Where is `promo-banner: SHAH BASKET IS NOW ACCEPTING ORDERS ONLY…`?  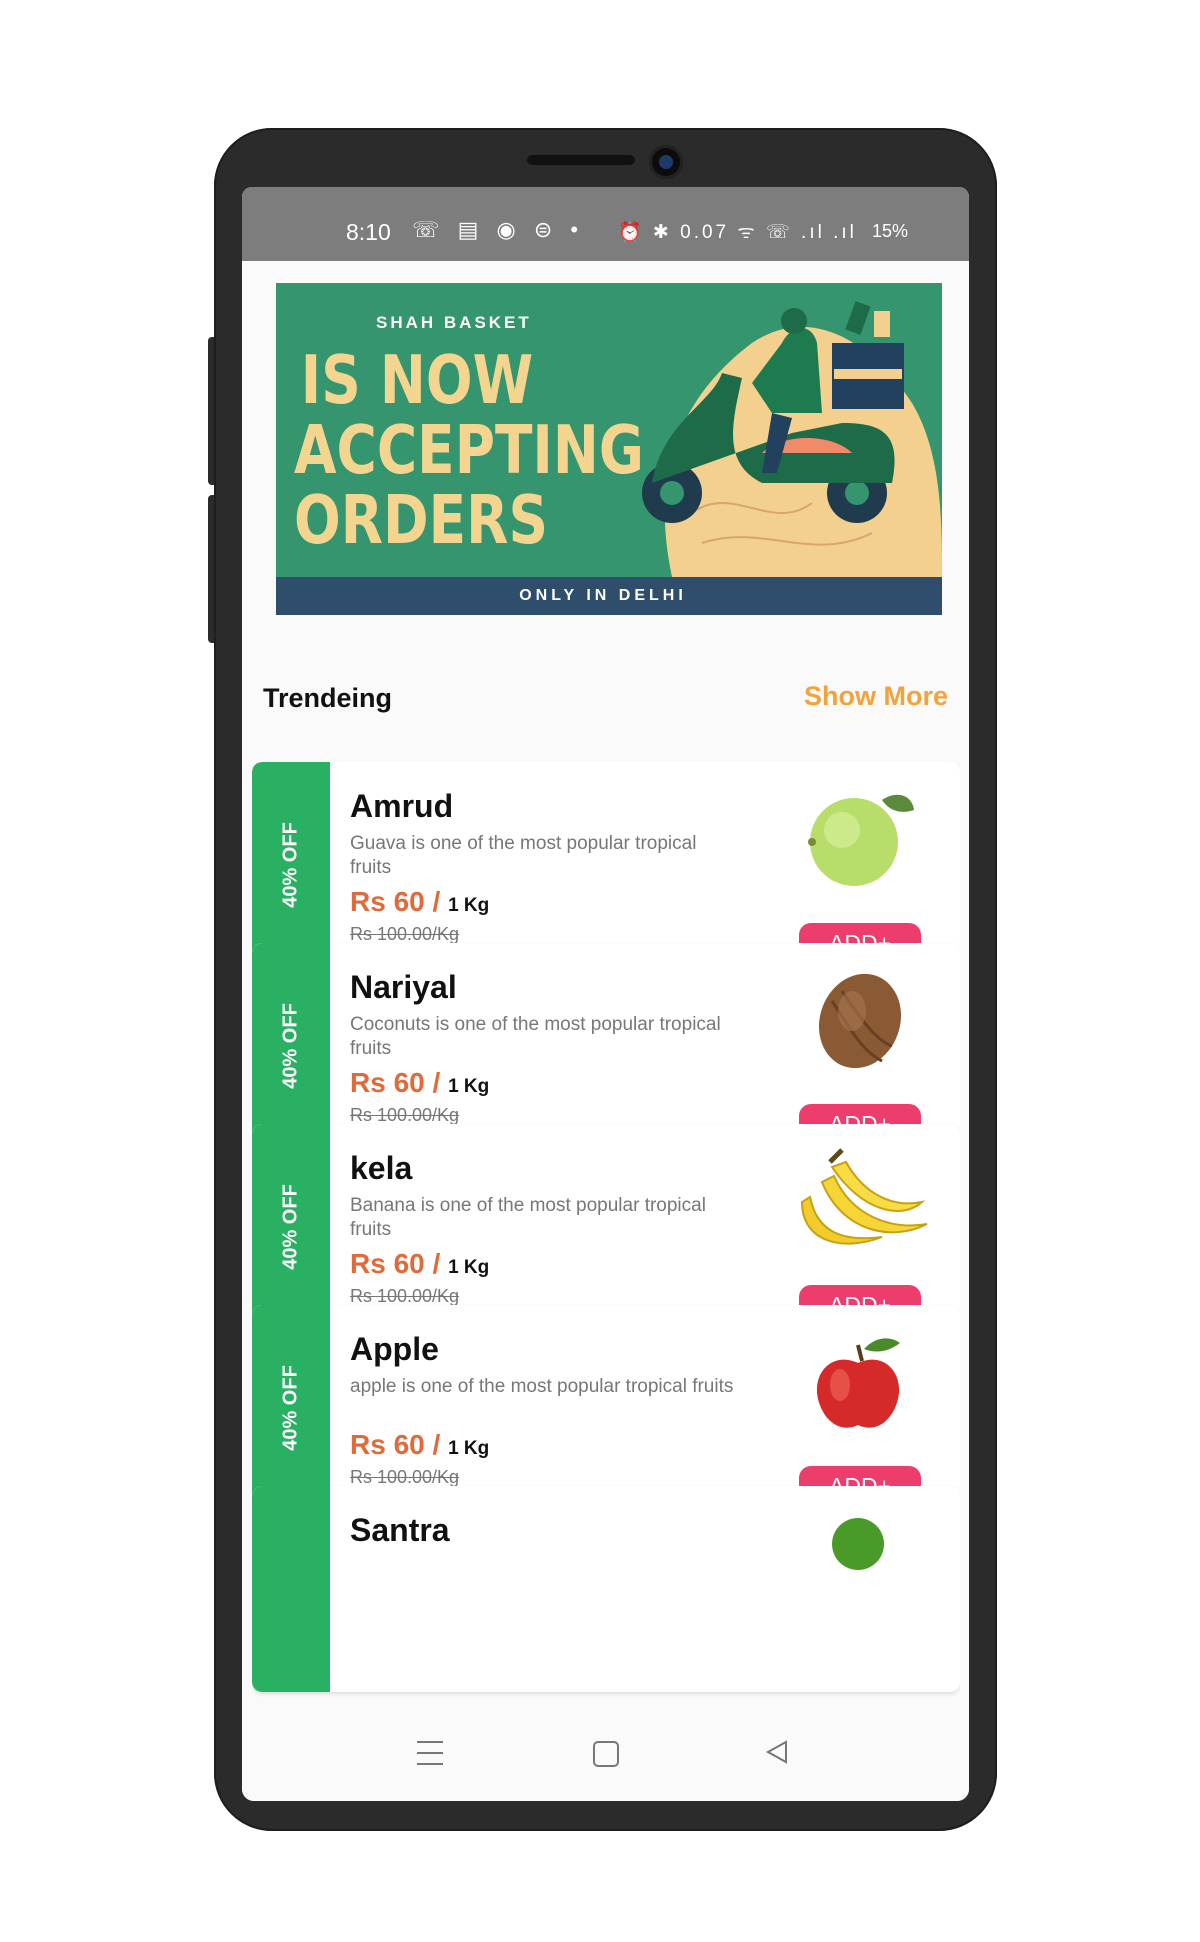
promo-banner: SHAH BASKET IS NOW ACCEPTING ORDERS ONLY… is located at coordinates (609, 449).